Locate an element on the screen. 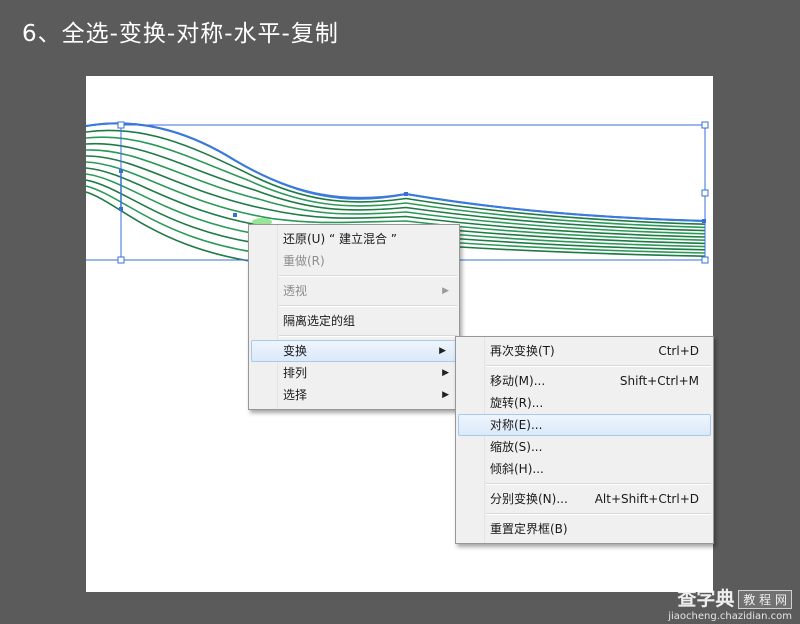  blend-curve-line is located at coordinates (396, 177).